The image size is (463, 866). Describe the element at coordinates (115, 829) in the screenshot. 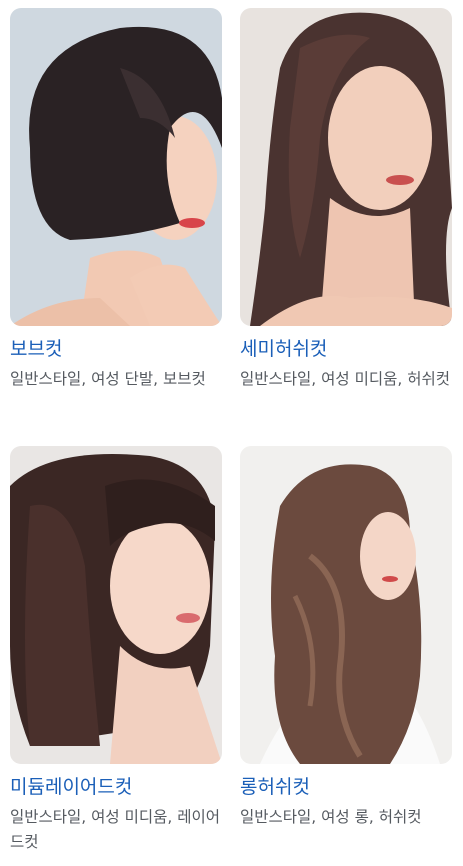

I see `hairstyle-tags: 일반스타일, 여성 미디움, 레이어드컷` at that location.